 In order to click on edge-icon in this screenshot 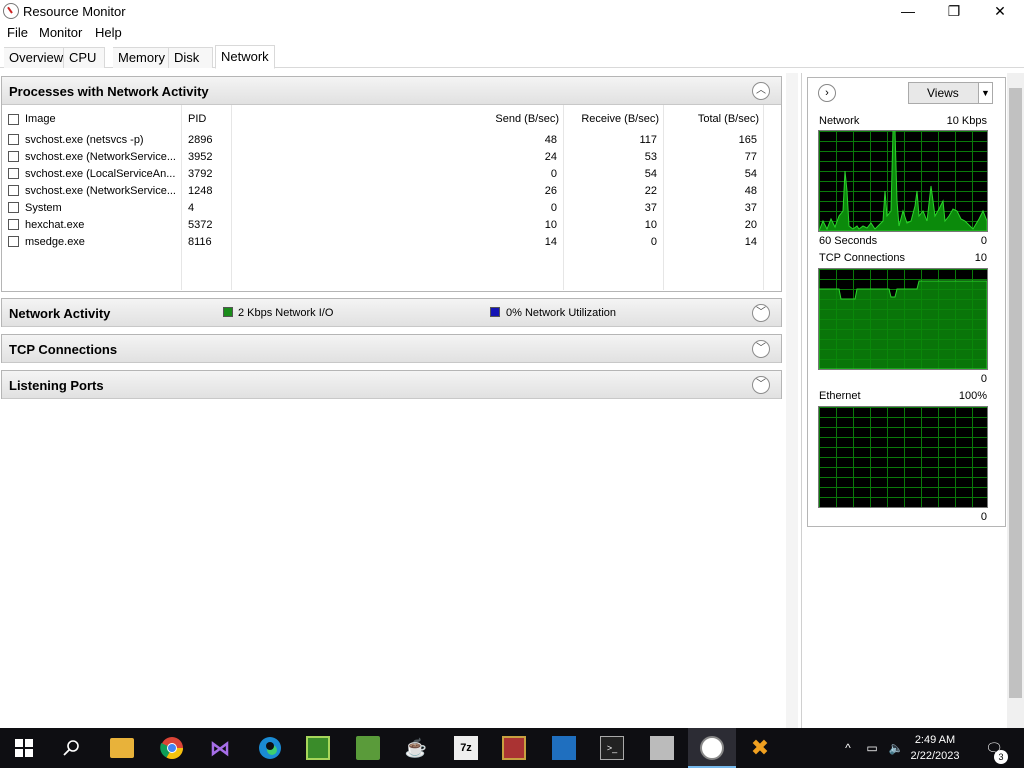, I will do `click(270, 748)`.